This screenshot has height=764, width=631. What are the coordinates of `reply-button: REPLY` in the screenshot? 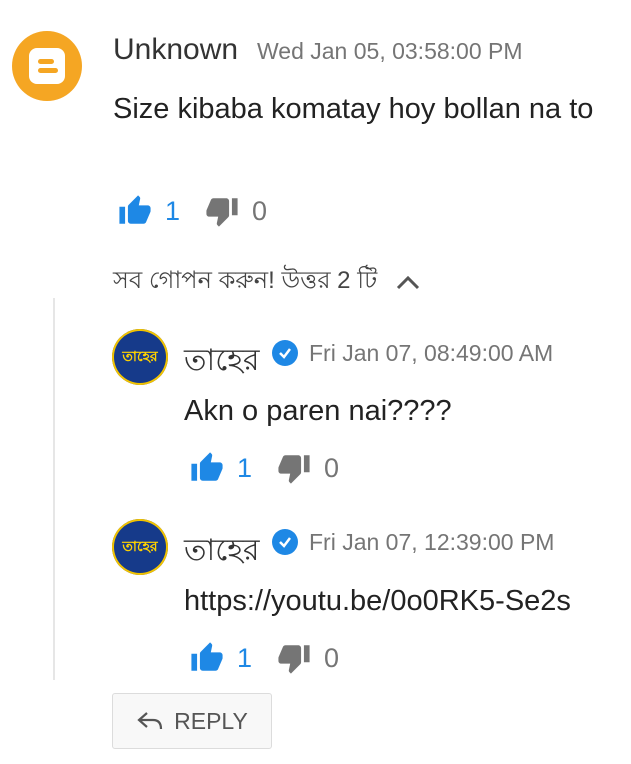 It's located at (192, 721).